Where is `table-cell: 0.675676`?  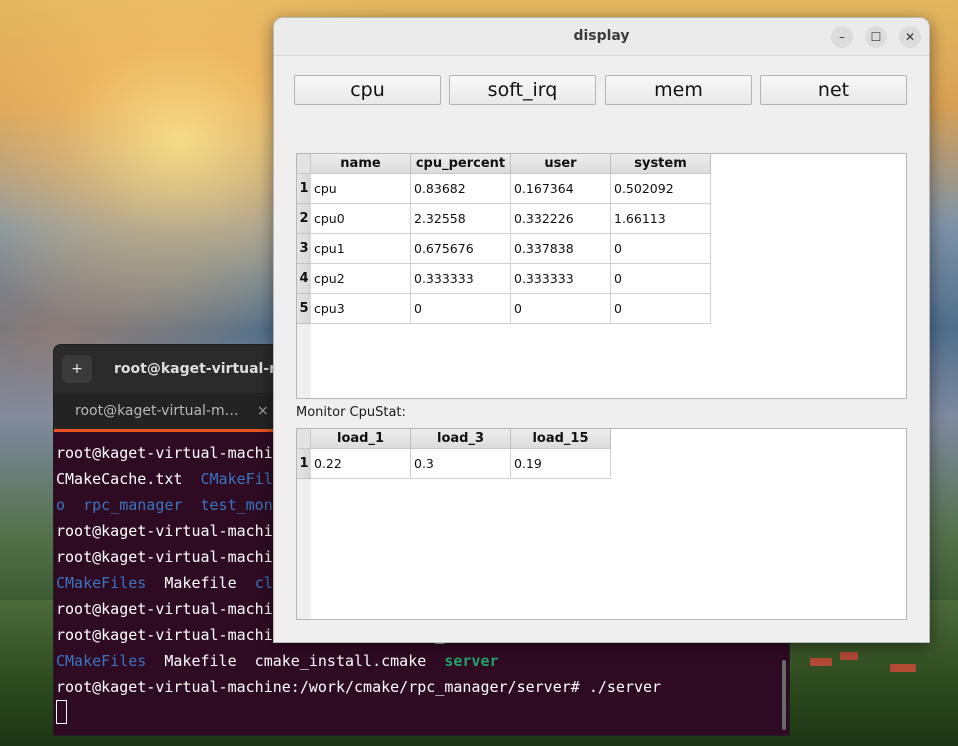
table-cell: 0.675676 is located at coordinates (461, 249).